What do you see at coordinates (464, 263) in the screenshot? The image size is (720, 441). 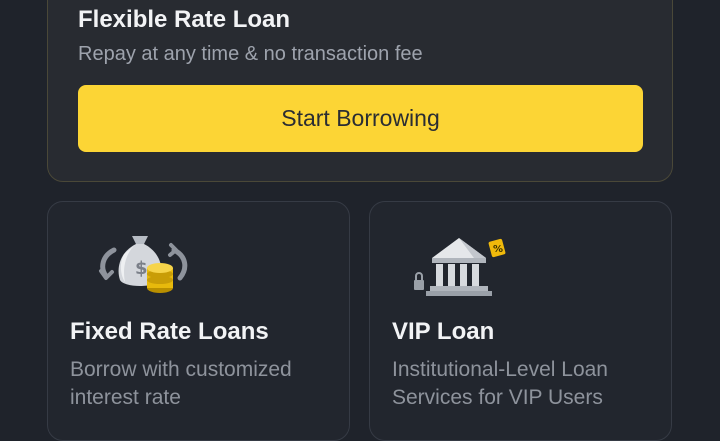 I see `bank-building-icon: %` at bounding box center [464, 263].